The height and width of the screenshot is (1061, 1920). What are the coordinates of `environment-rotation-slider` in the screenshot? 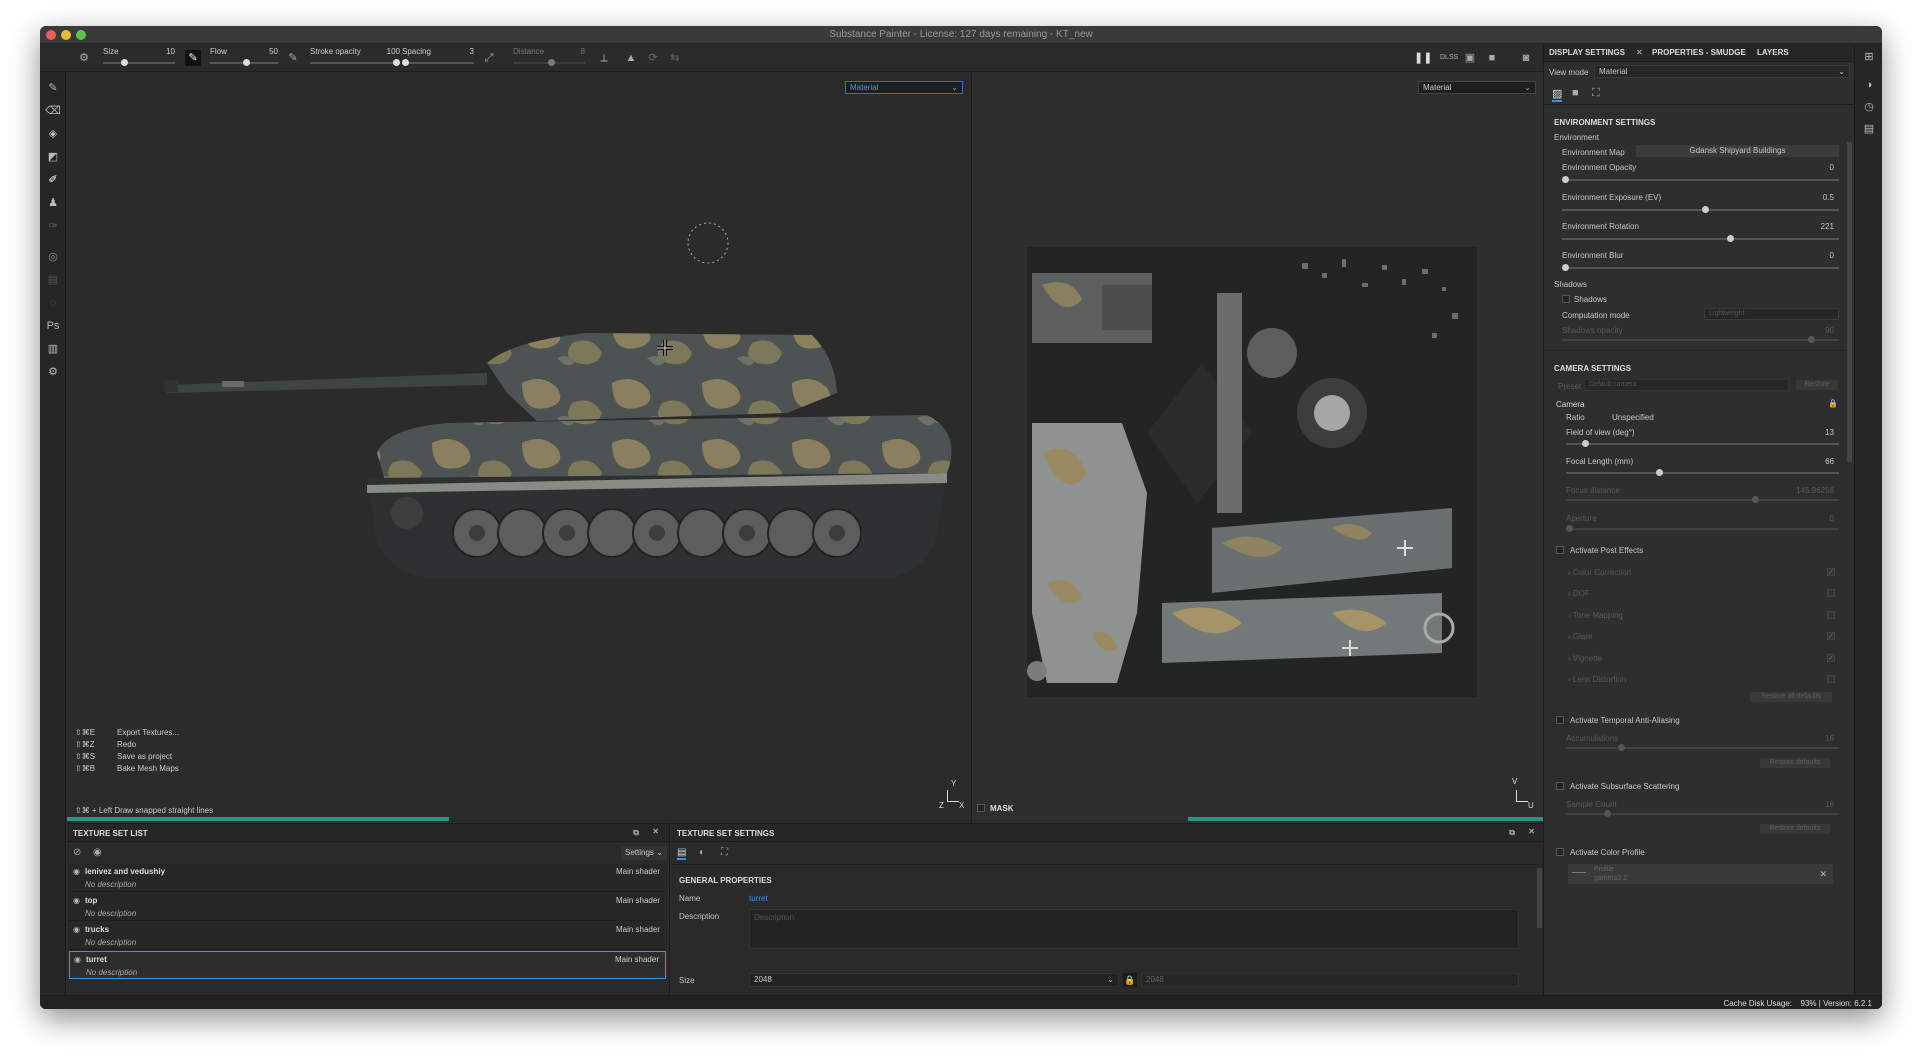 It's located at (1700, 238).